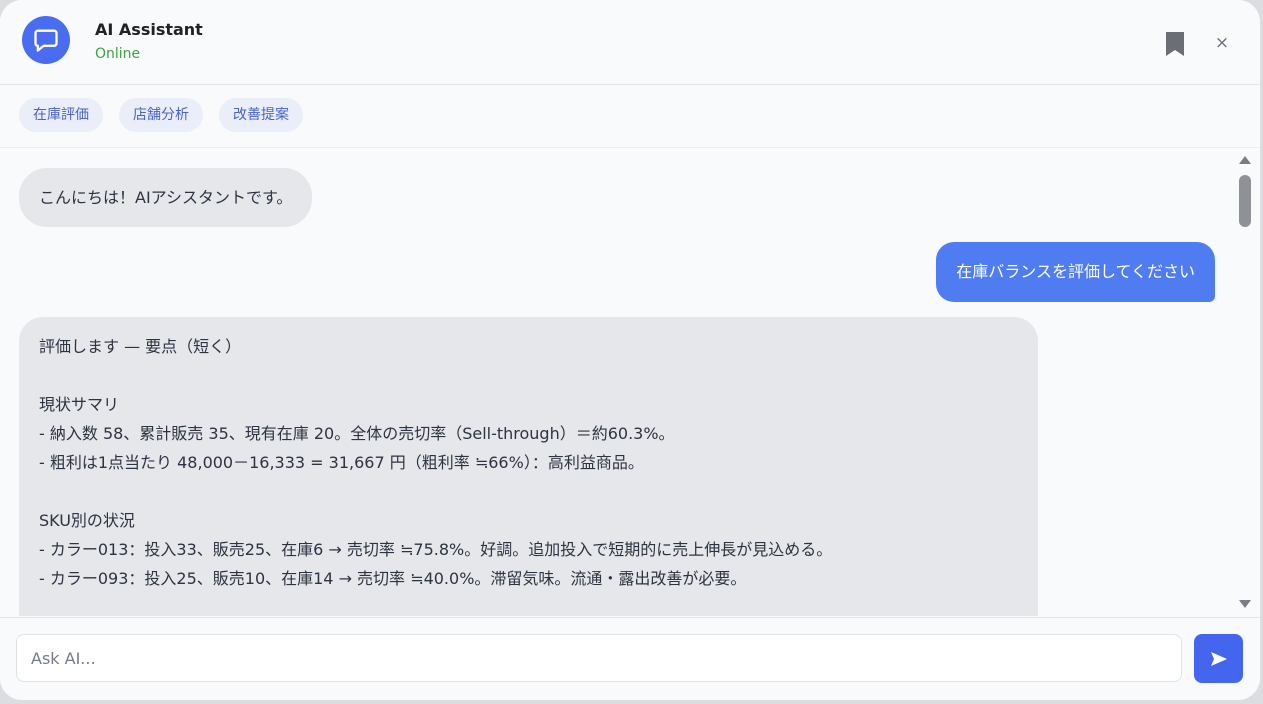  What do you see at coordinates (1245, 160) in the screenshot?
I see `scroll-up-arrow-icon` at bounding box center [1245, 160].